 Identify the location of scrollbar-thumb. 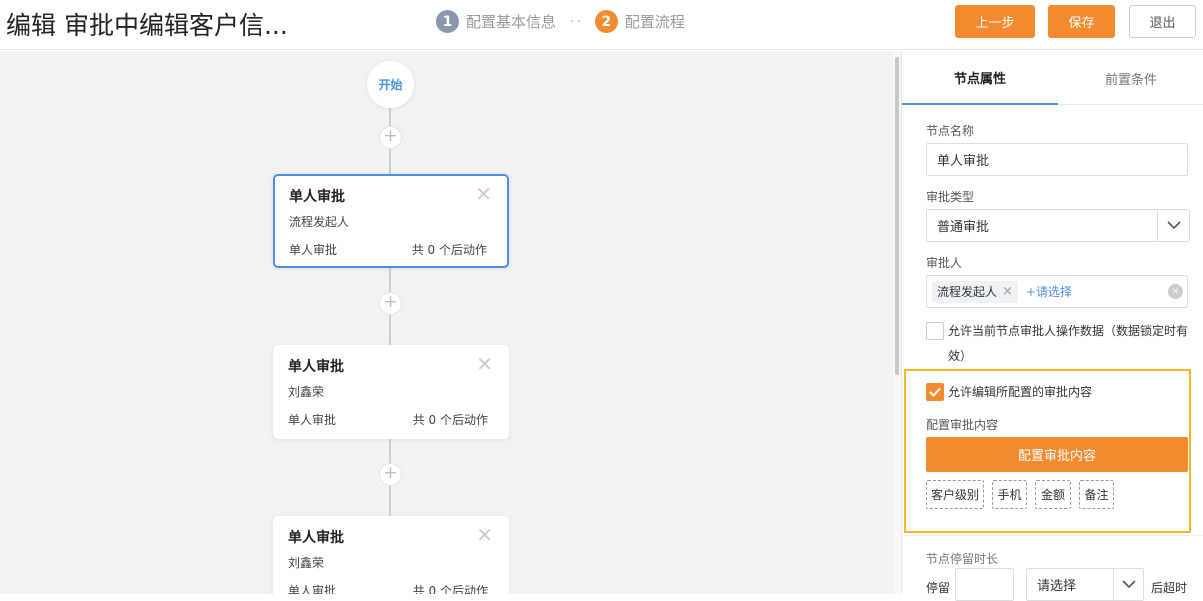
(897, 216).